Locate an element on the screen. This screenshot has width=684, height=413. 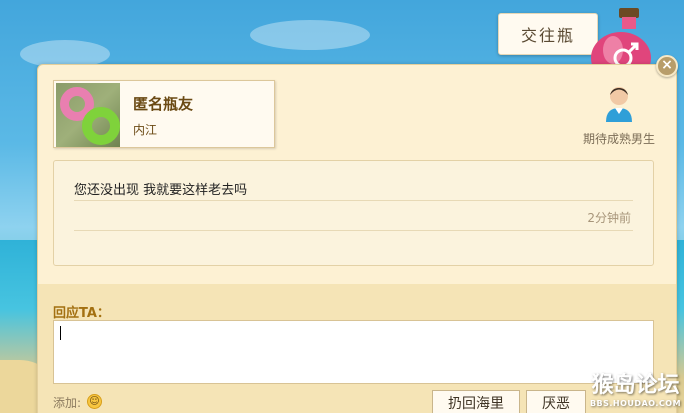
cloud is located at coordinates (310, 35).